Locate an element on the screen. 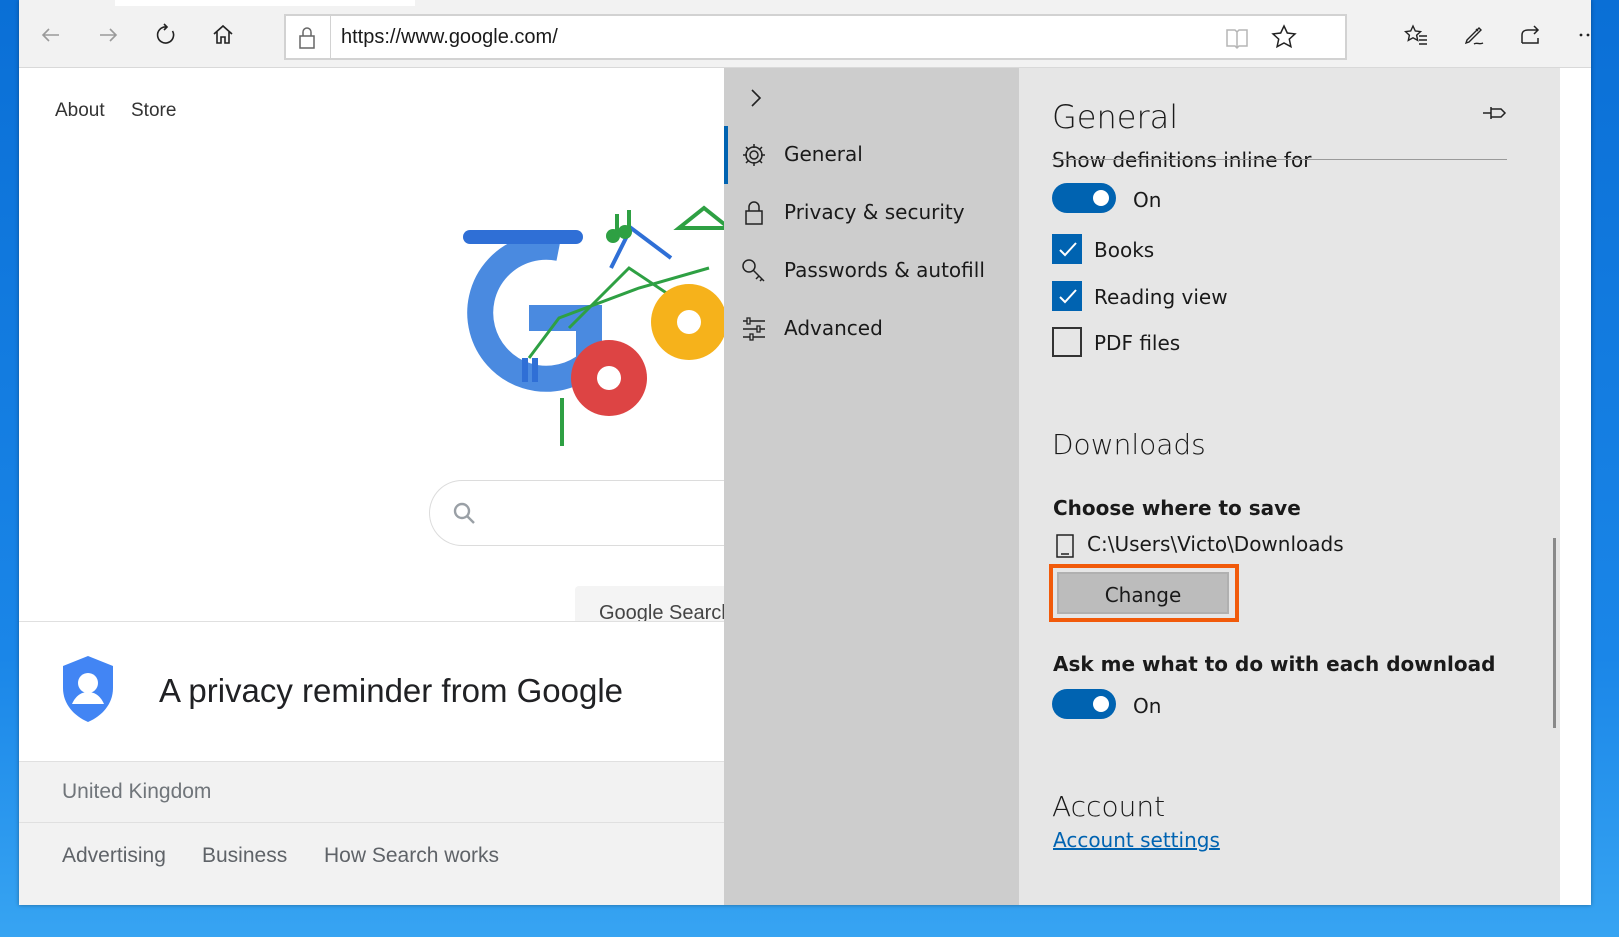  key-icon is located at coordinates (753, 270).